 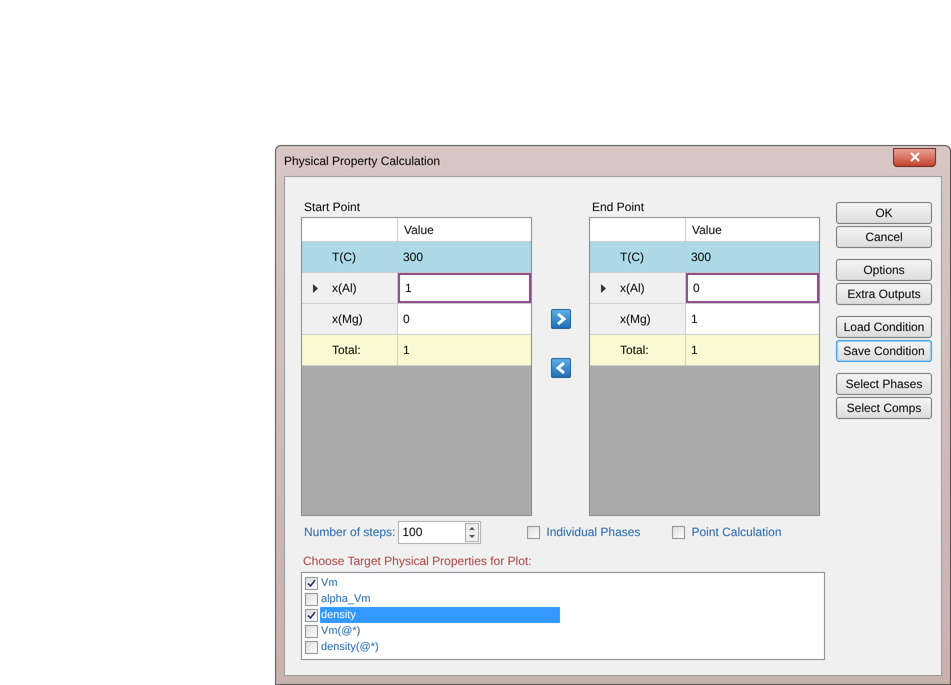 What do you see at coordinates (362, 161) in the screenshot?
I see `window-title: Physical Property Calculation` at bounding box center [362, 161].